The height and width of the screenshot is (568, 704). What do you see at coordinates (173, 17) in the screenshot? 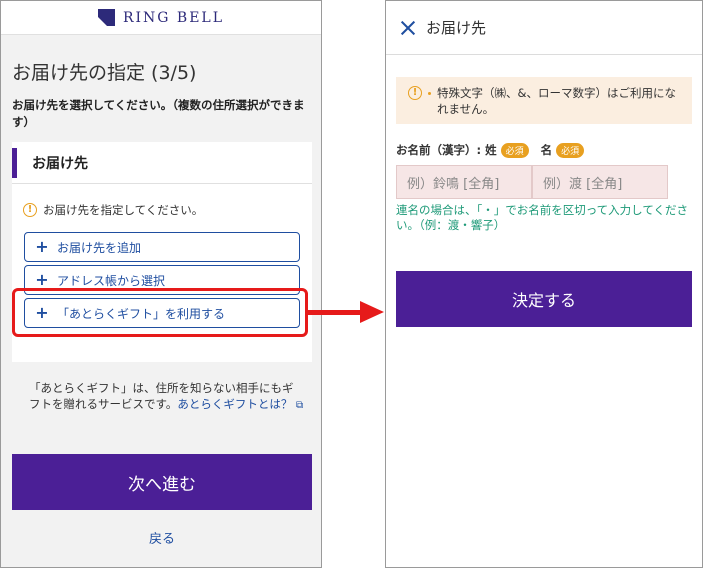
I see `logo-text: RING BELL` at bounding box center [173, 17].